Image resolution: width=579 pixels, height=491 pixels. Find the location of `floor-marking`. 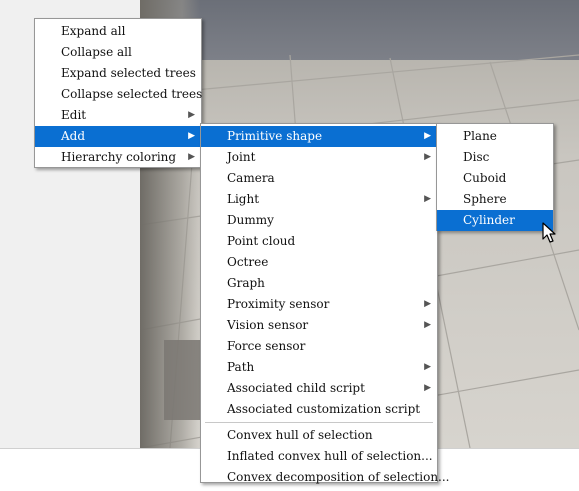

floor-marking is located at coordinates (184, 380).